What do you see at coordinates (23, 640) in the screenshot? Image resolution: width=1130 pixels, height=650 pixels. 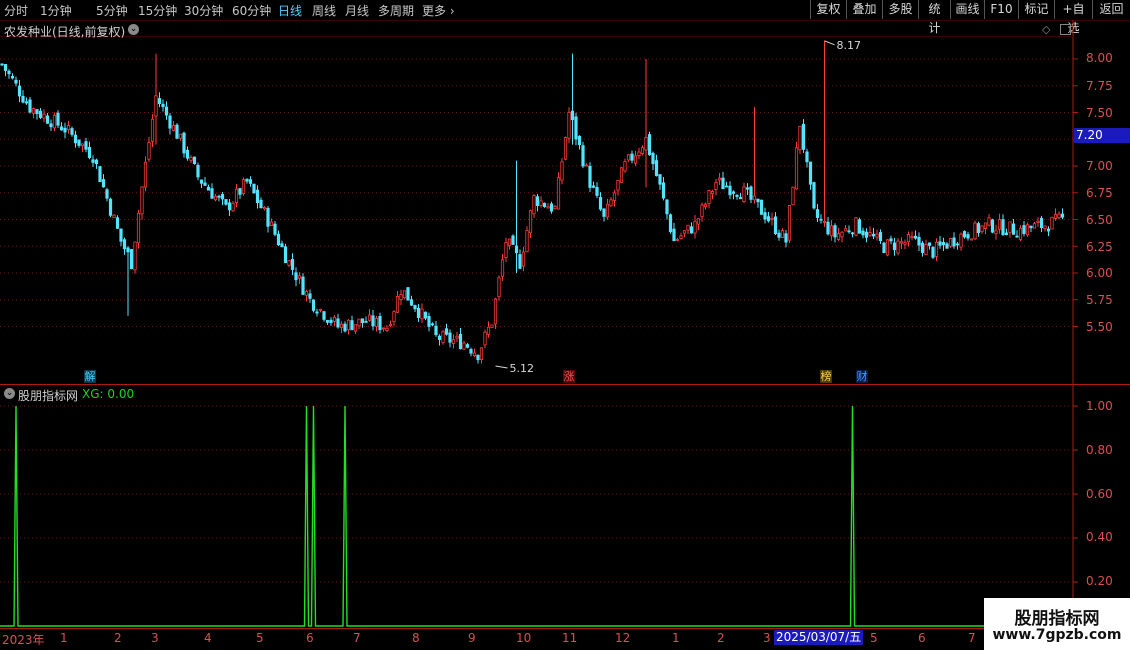 I see `x-tick: 2023年` at bounding box center [23, 640].